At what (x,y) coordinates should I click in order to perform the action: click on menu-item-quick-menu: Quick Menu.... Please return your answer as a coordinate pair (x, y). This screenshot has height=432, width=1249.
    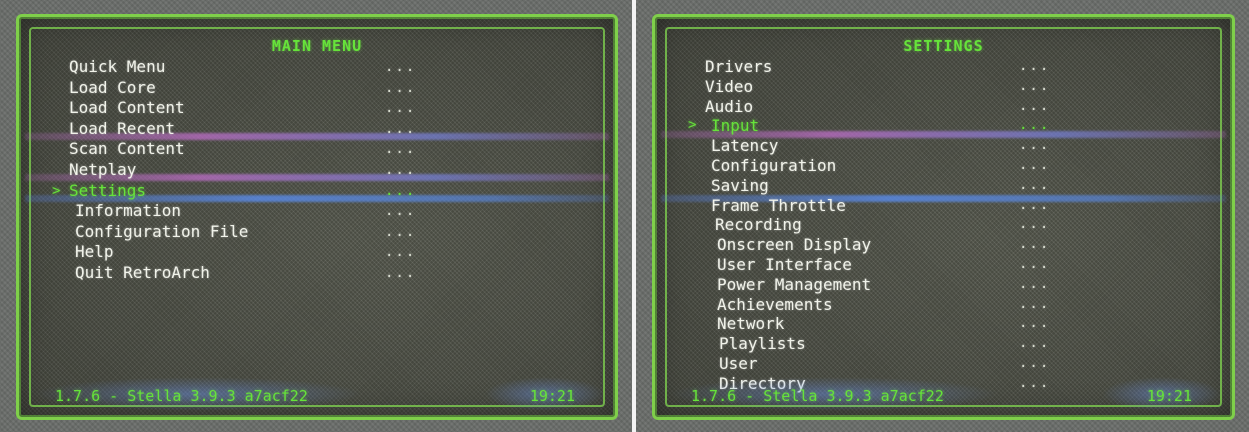
    Looking at the image, I should click on (322, 67).